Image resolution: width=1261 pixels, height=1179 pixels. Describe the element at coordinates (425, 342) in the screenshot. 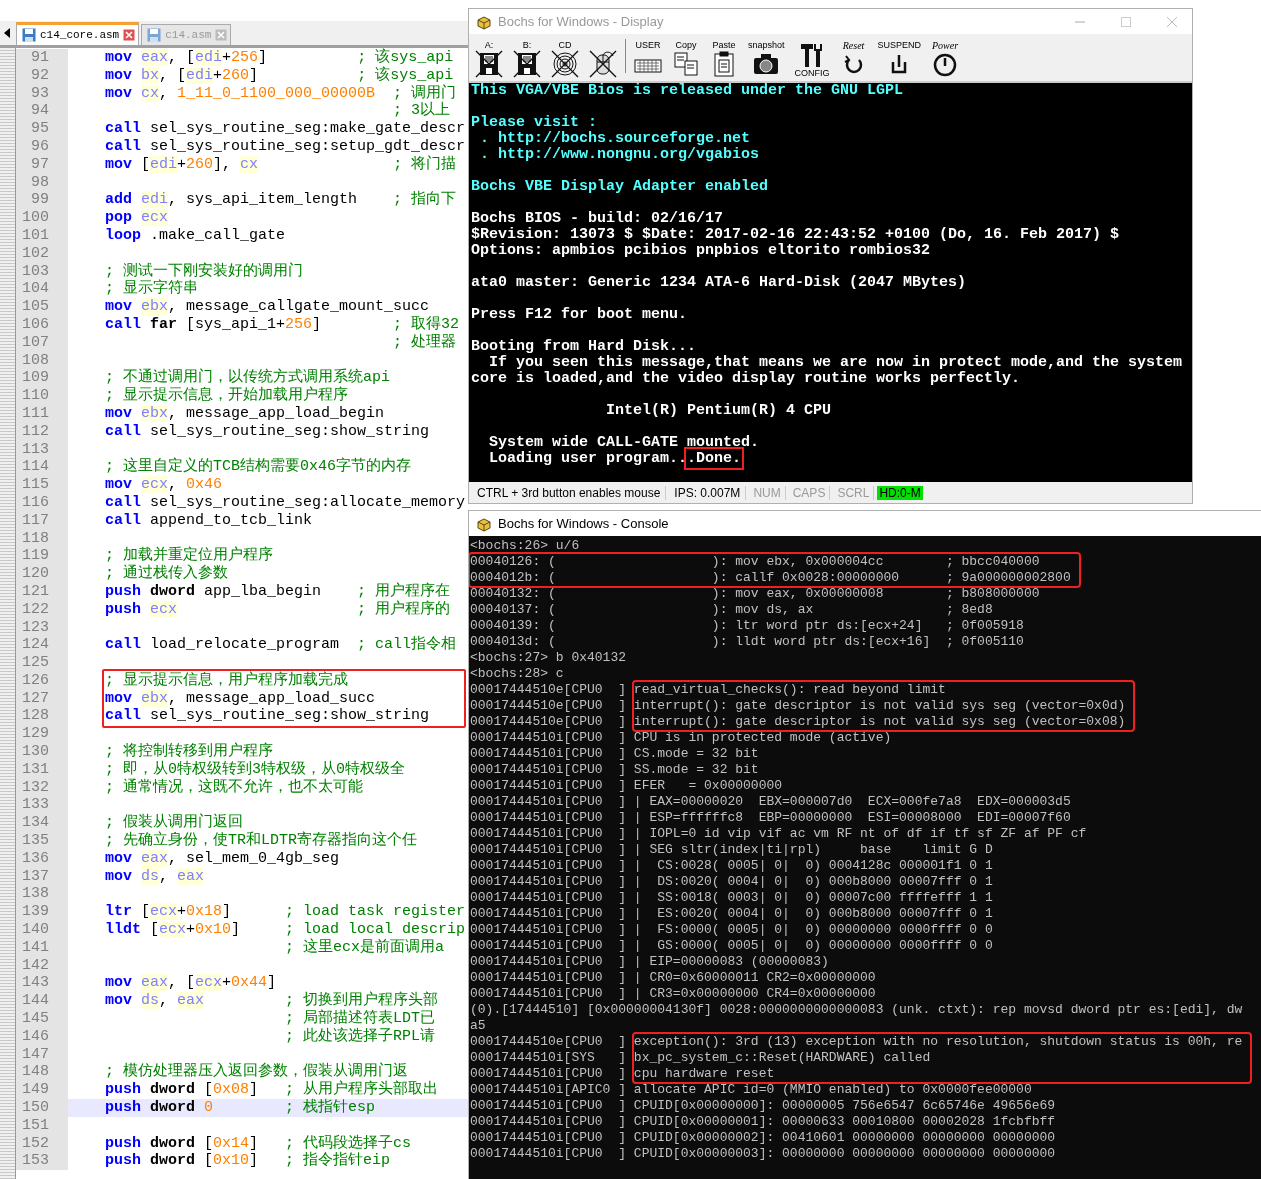

I see `code-line: ; 处理器` at that location.